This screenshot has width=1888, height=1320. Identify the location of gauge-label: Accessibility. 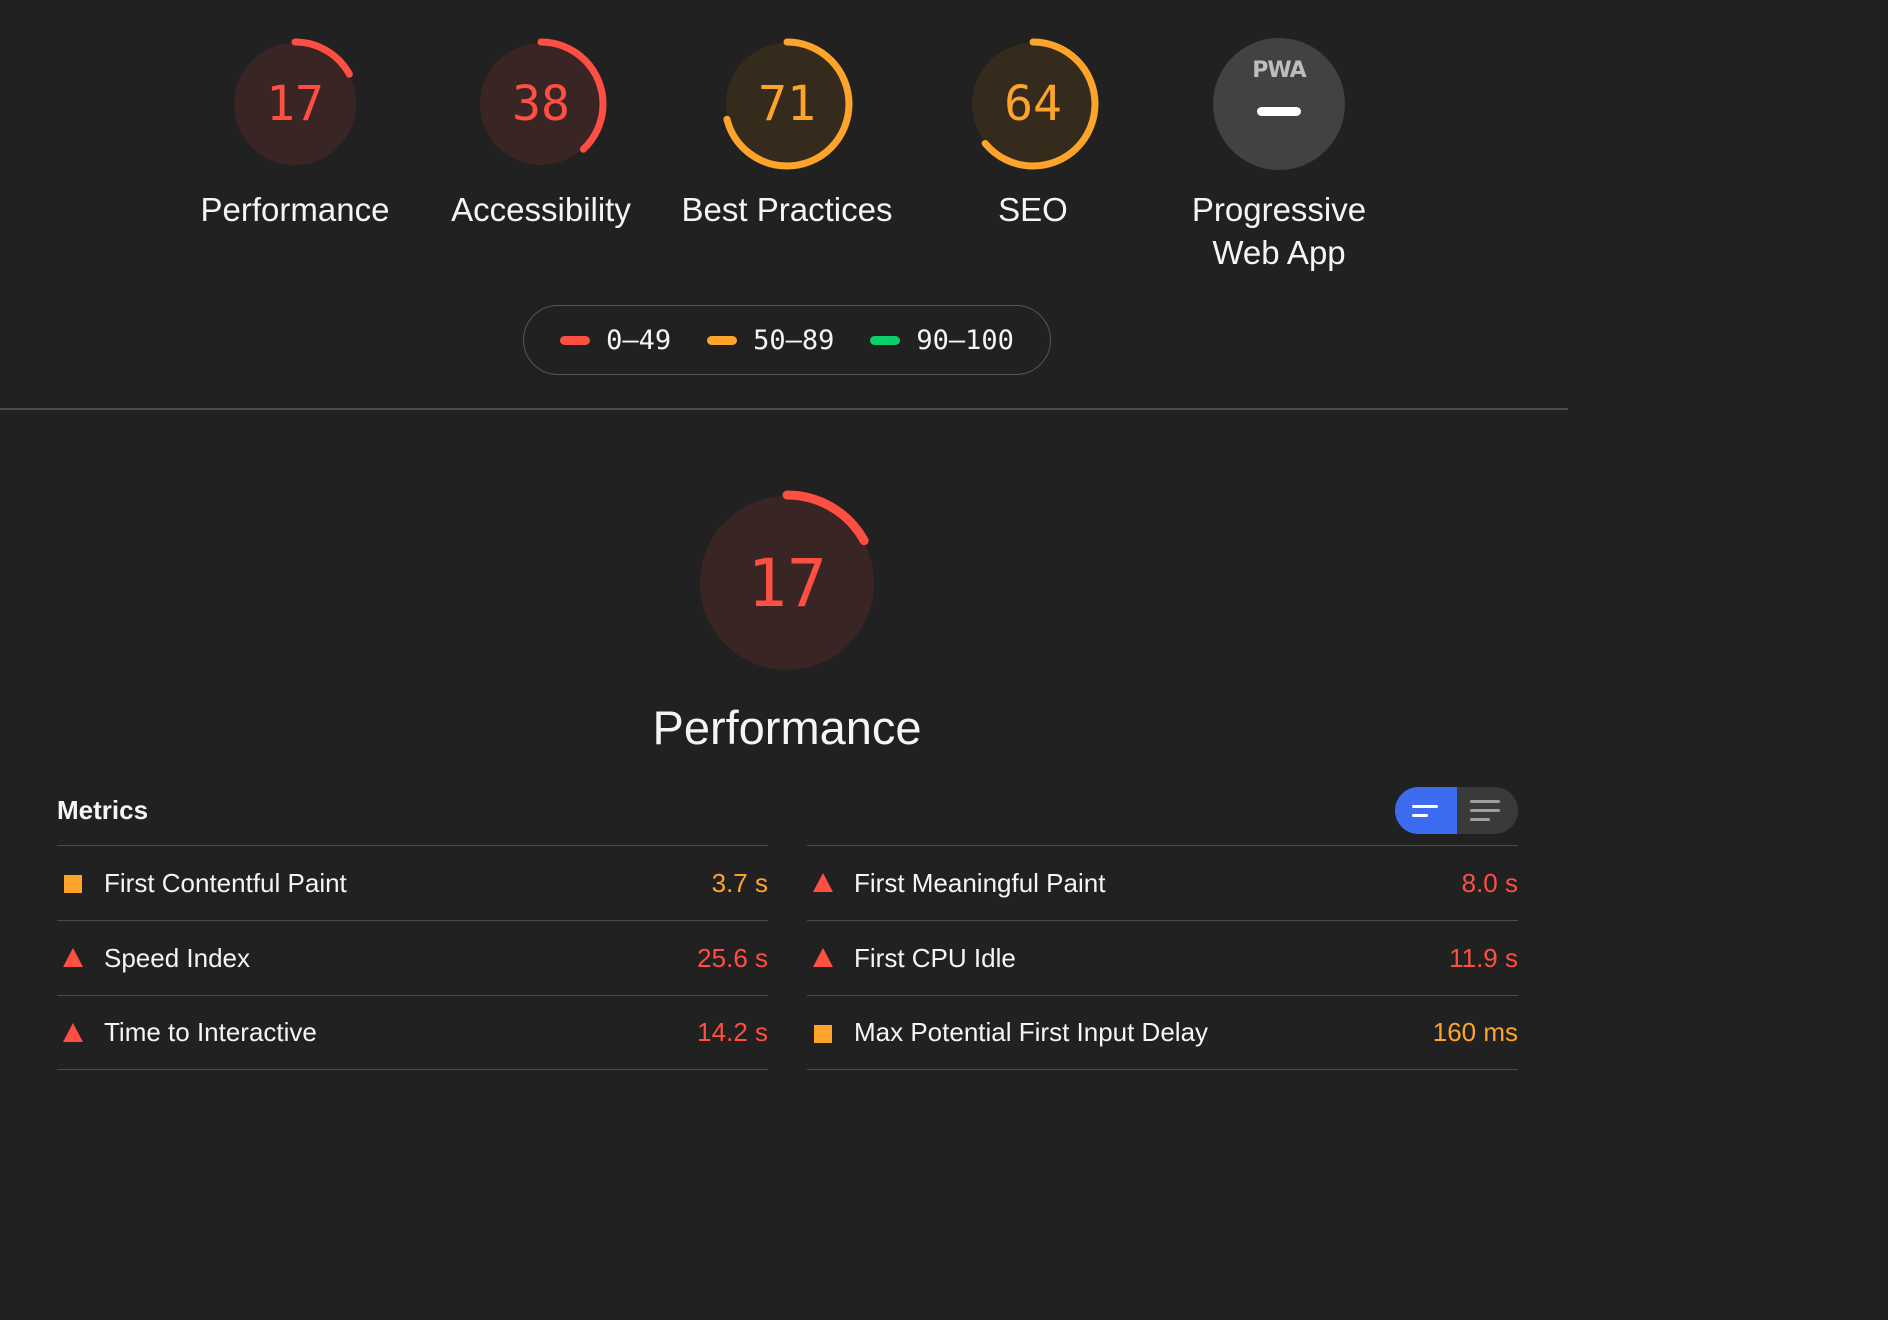
(541, 209).